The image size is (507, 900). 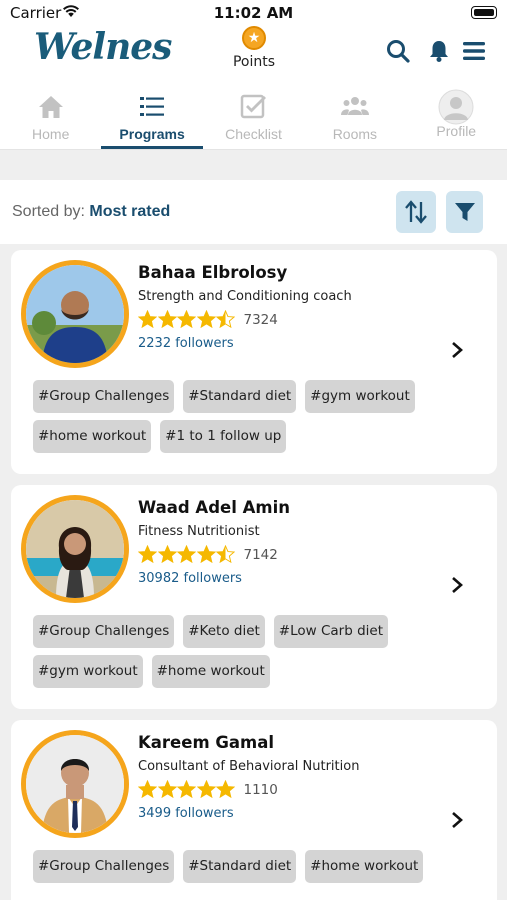 I want to click on profile-icon, so click(x=456, y=107).